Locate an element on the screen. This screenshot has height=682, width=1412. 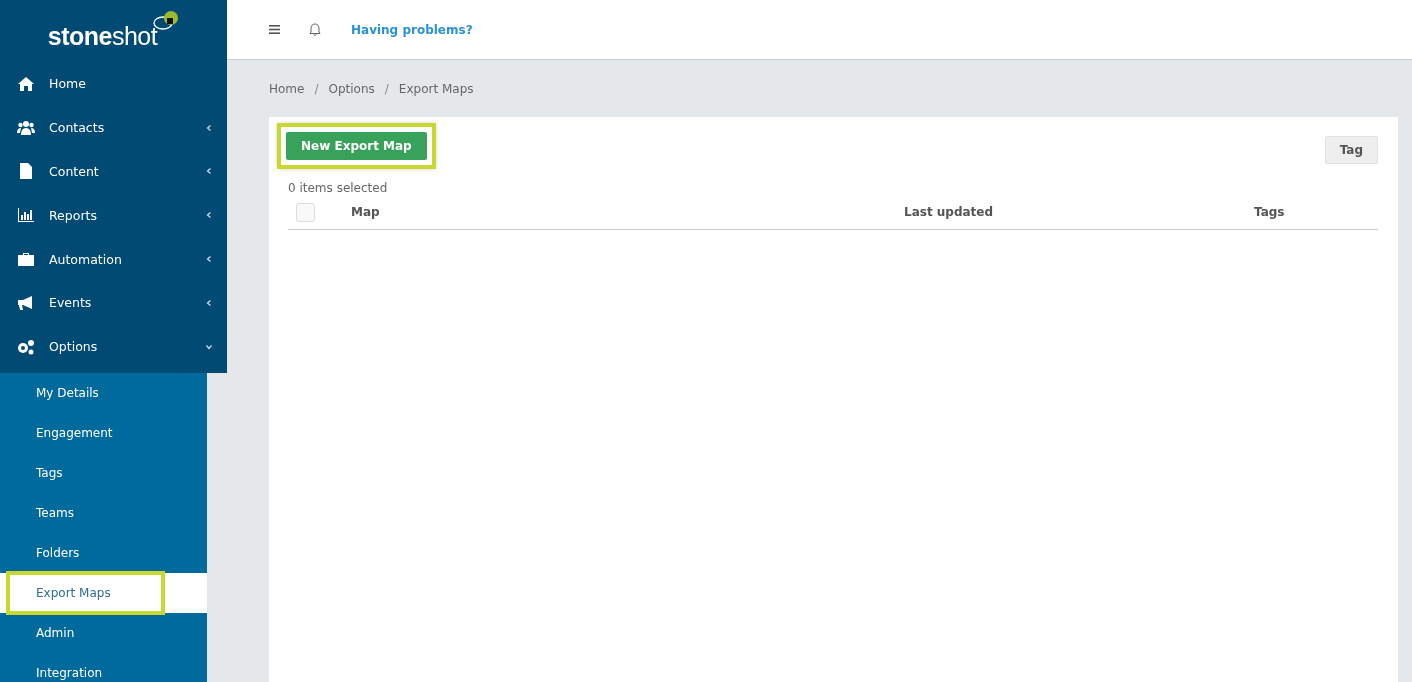
column-header: Last updated is located at coordinates (1079, 212).